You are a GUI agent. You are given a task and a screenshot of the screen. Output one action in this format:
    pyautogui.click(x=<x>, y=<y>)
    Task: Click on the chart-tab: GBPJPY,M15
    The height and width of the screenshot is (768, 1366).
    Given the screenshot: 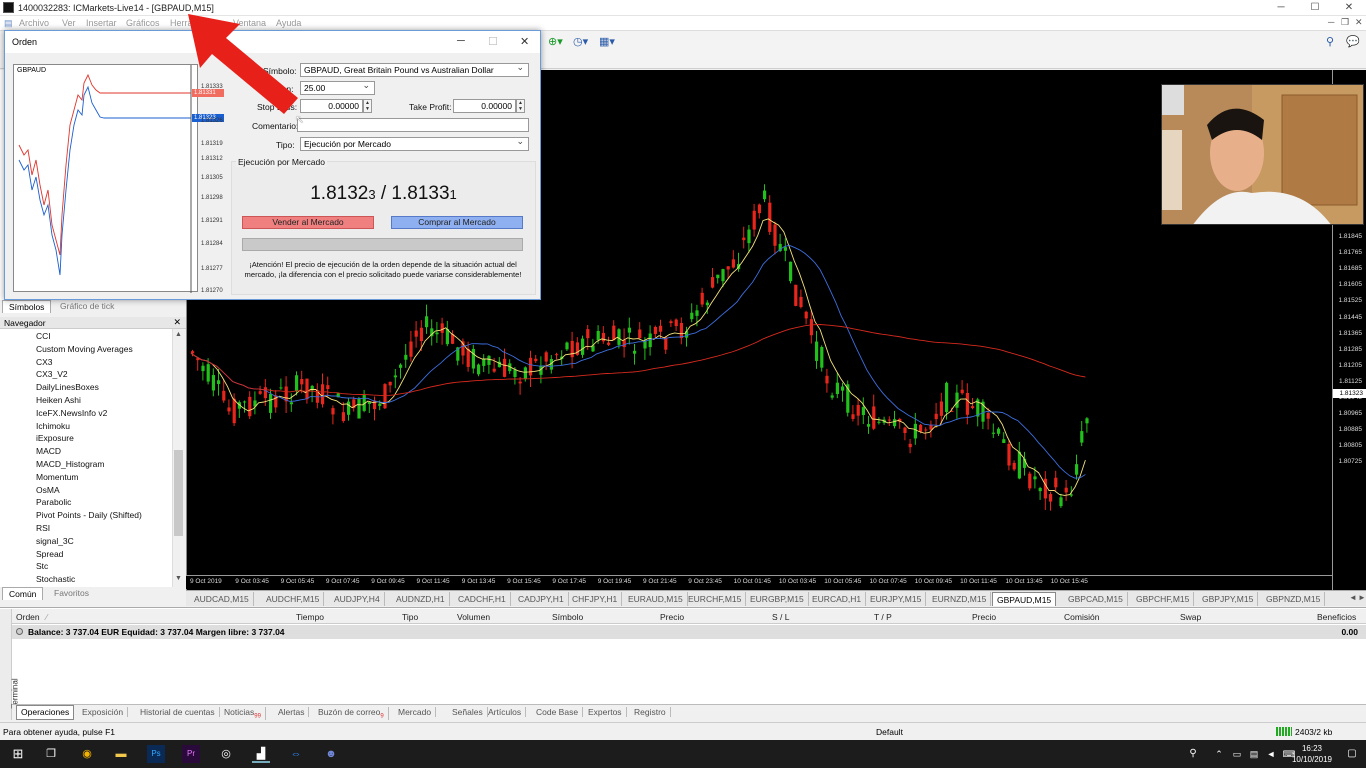 What is the action you would take?
    pyautogui.click(x=1228, y=599)
    